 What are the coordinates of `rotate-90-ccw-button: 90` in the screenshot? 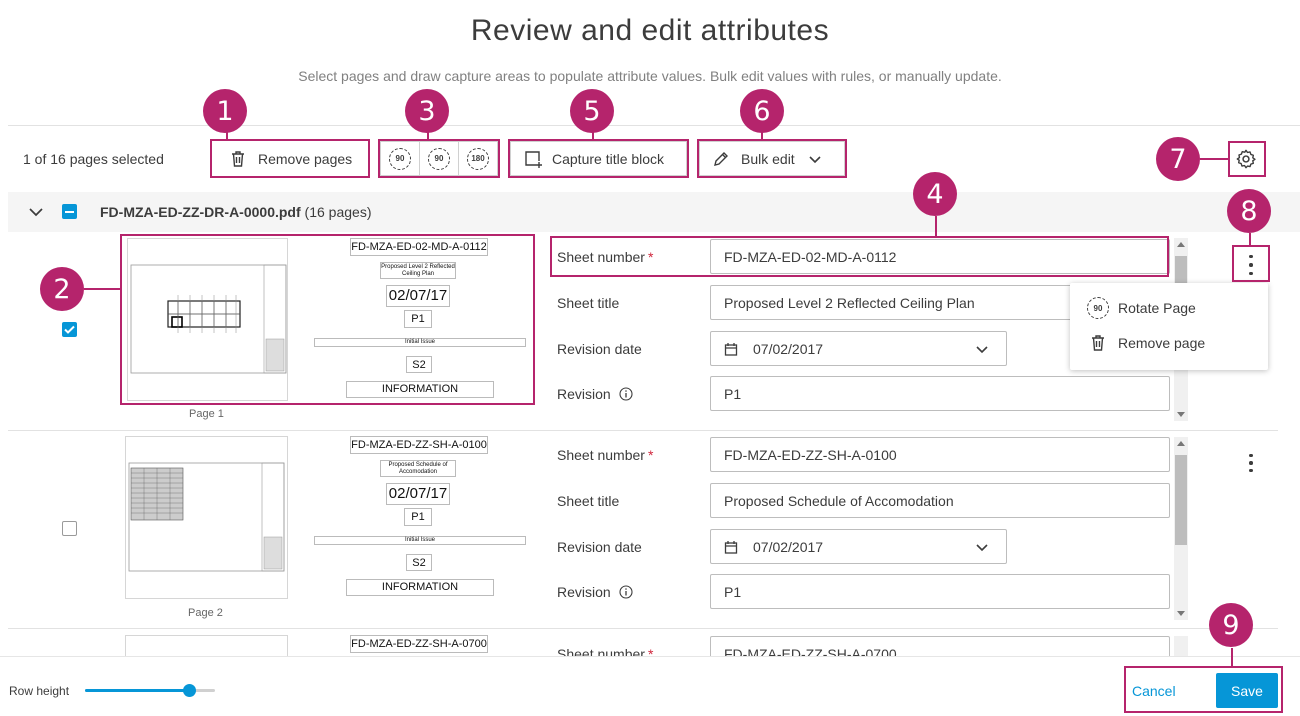 It's located at (439, 158).